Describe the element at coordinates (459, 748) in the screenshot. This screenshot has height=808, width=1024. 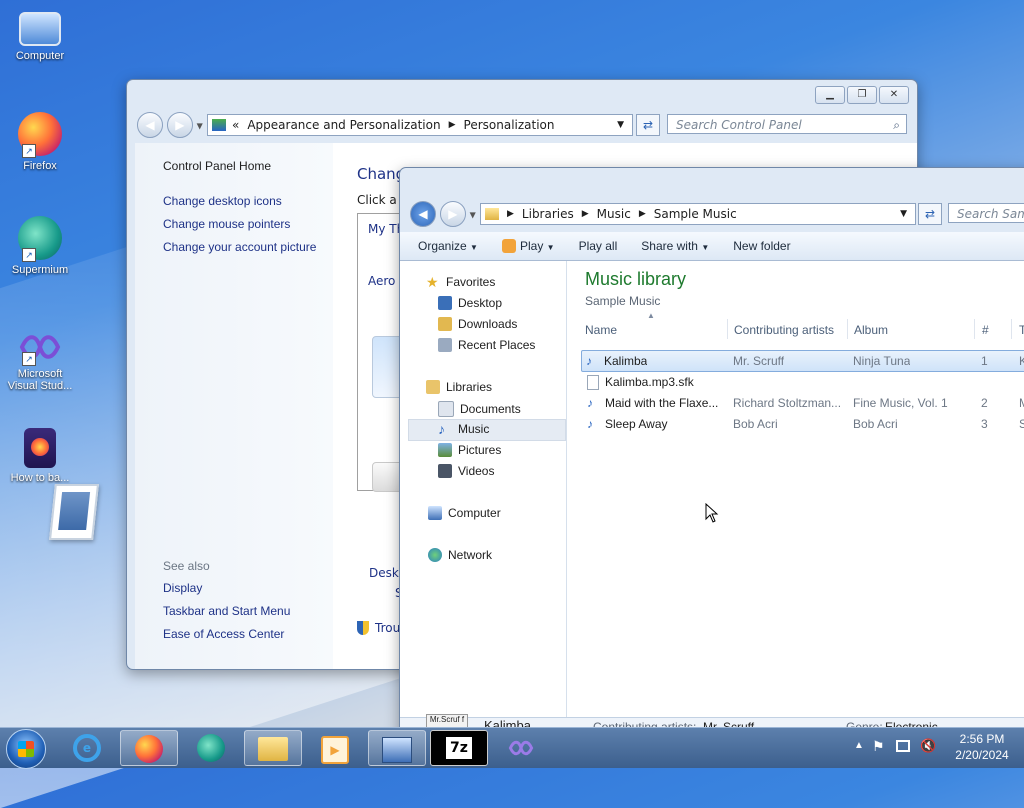
I see `taskbar-7zip: 7z` at that location.